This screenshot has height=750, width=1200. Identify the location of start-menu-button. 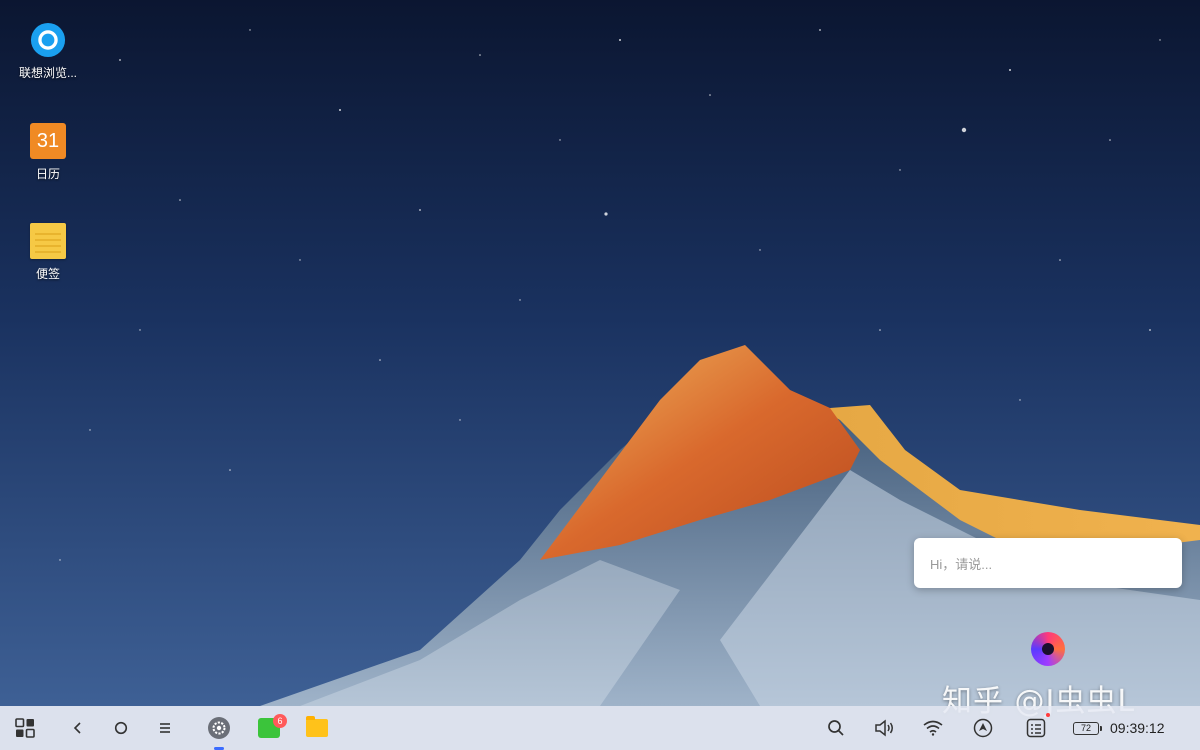
(25, 728).